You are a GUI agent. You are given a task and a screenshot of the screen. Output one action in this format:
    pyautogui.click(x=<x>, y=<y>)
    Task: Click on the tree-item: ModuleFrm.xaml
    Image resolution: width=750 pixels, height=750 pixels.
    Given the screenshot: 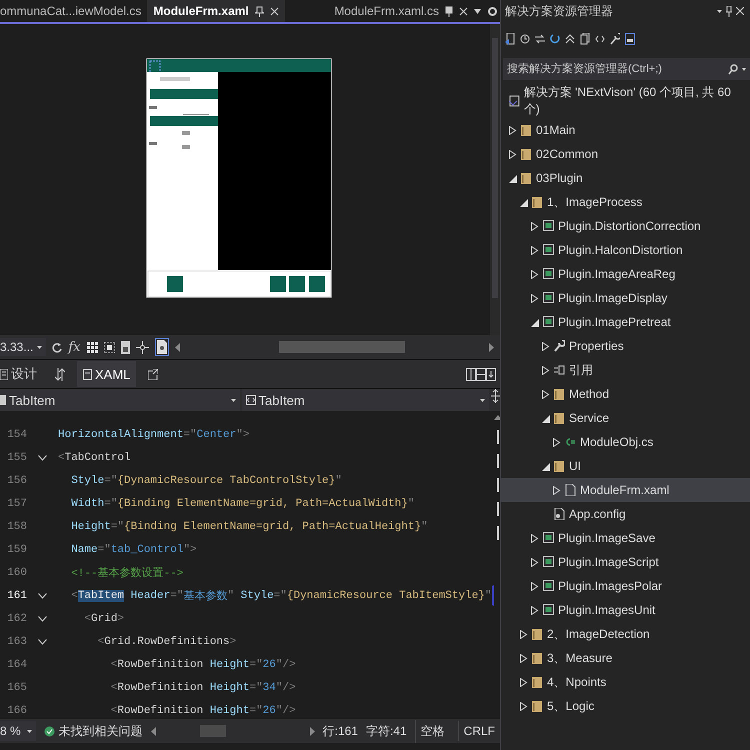 What is the action you would take?
    pyautogui.click(x=625, y=490)
    